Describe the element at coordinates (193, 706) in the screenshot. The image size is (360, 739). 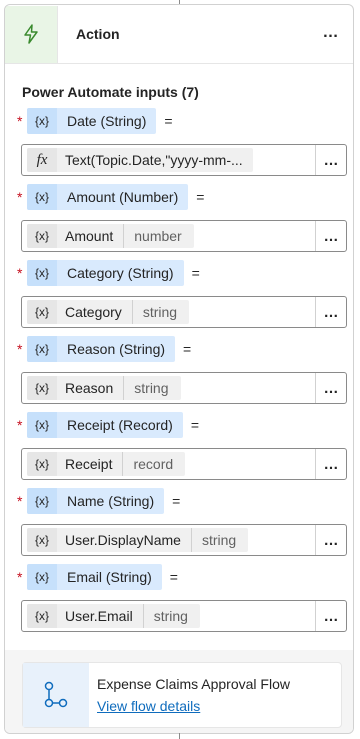
I see `view-flow-details-link: View flow details` at that location.